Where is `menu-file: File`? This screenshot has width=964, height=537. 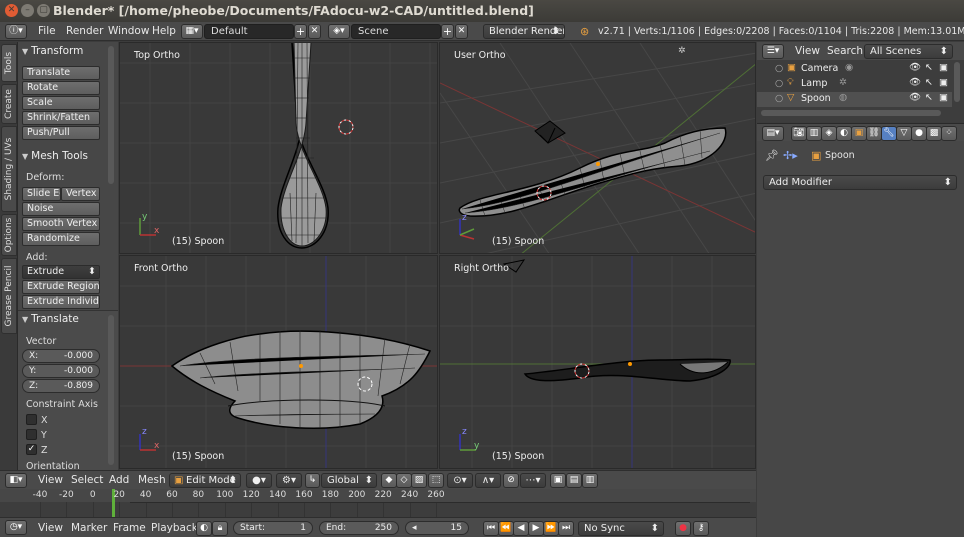 menu-file: File is located at coordinates (47, 31).